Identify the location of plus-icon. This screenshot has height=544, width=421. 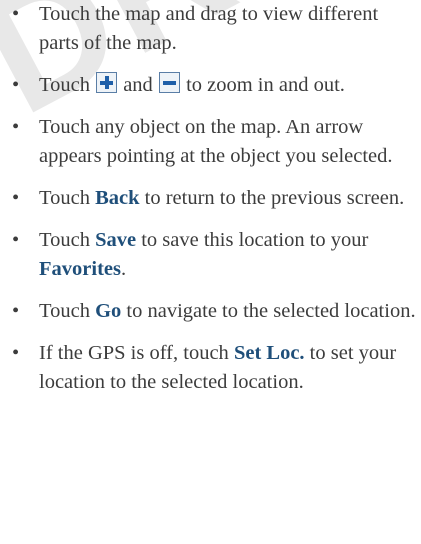
(107, 82).